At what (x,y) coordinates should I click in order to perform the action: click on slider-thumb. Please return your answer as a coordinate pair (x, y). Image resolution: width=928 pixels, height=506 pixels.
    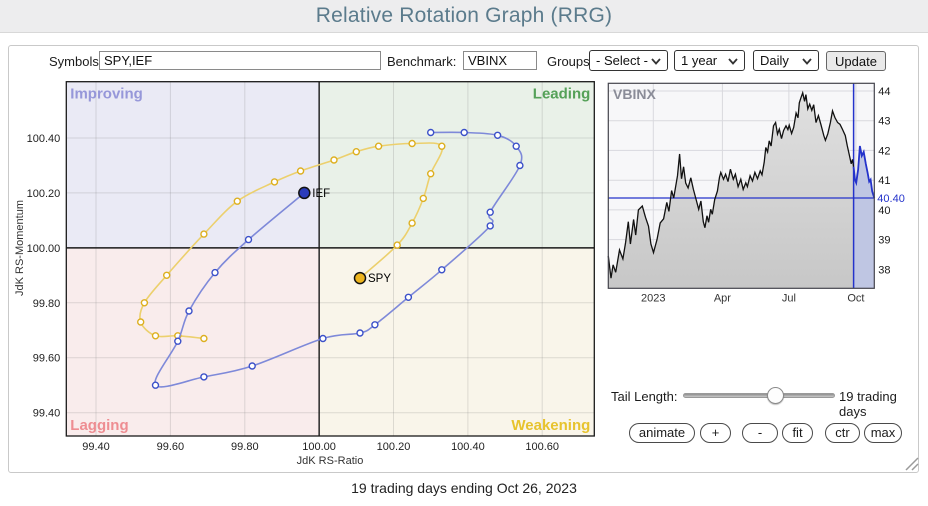
    Looking at the image, I should click on (775, 395).